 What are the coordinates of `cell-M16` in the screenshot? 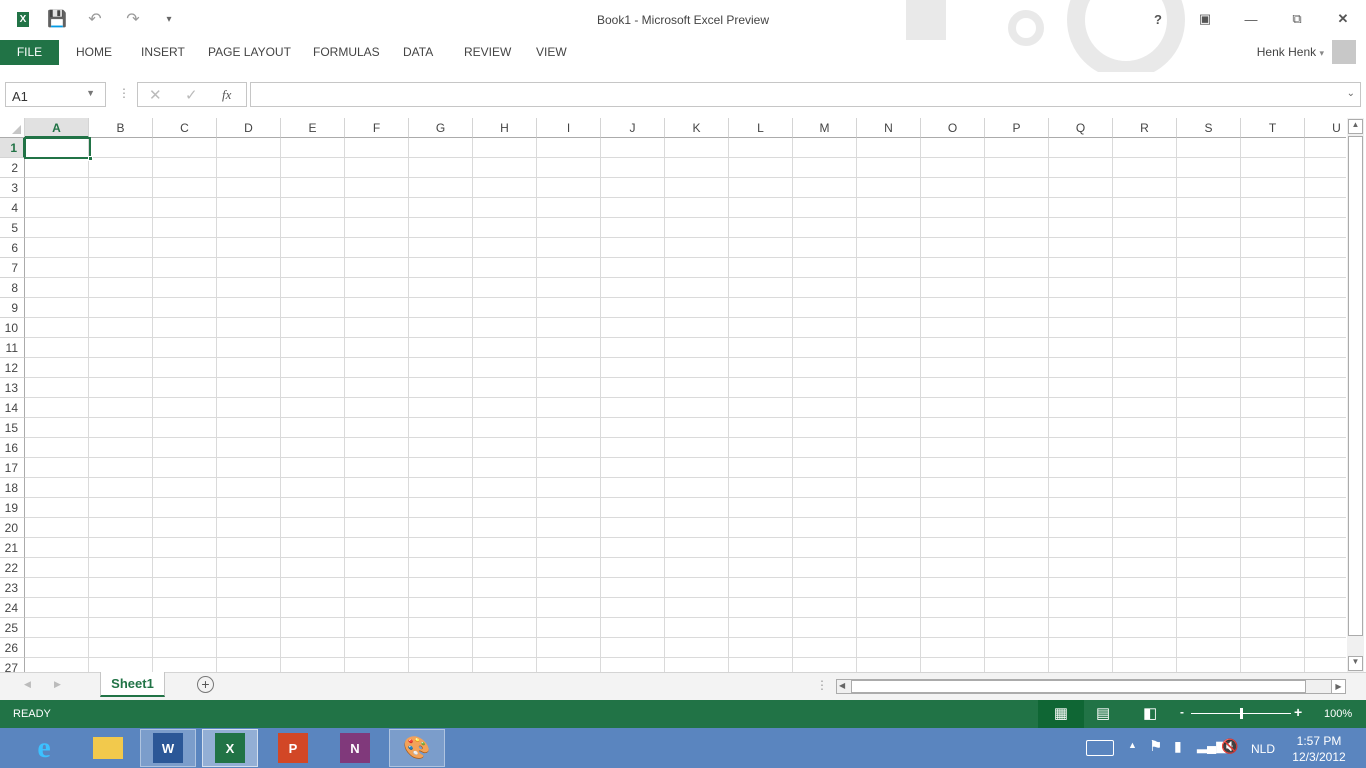 It's located at (825, 448).